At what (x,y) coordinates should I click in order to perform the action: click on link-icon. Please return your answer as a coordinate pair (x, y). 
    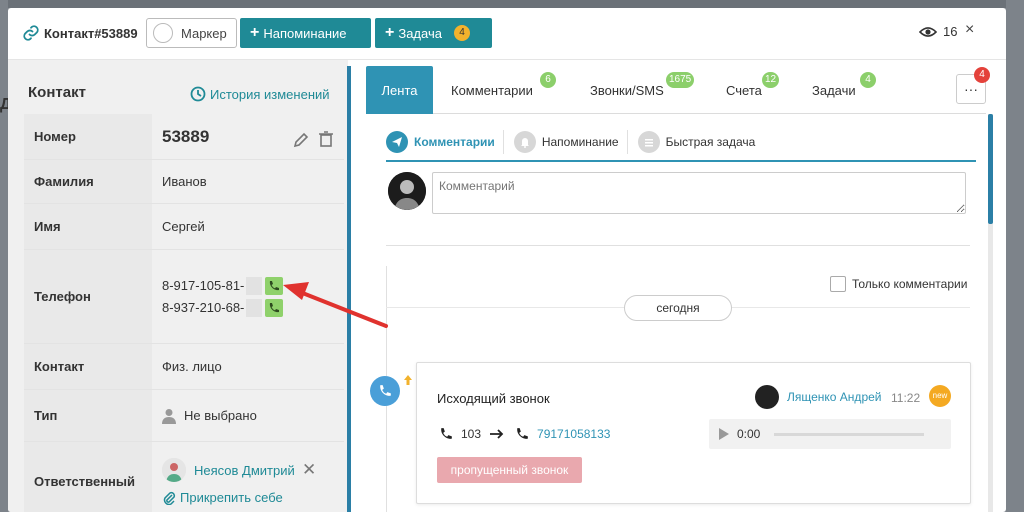
    Looking at the image, I should click on (31, 33).